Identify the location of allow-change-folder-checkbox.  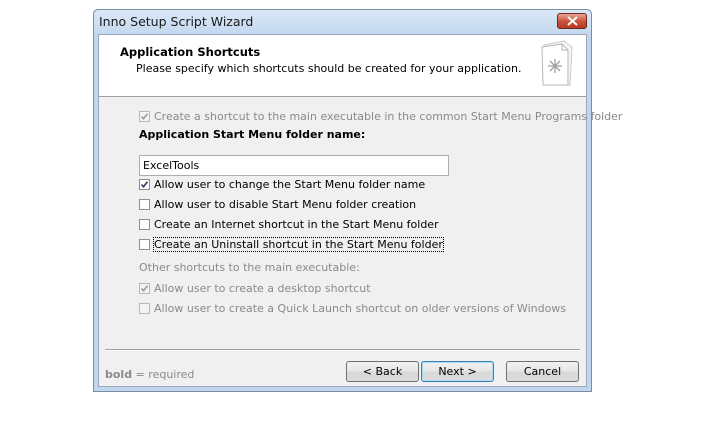
(144, 184).